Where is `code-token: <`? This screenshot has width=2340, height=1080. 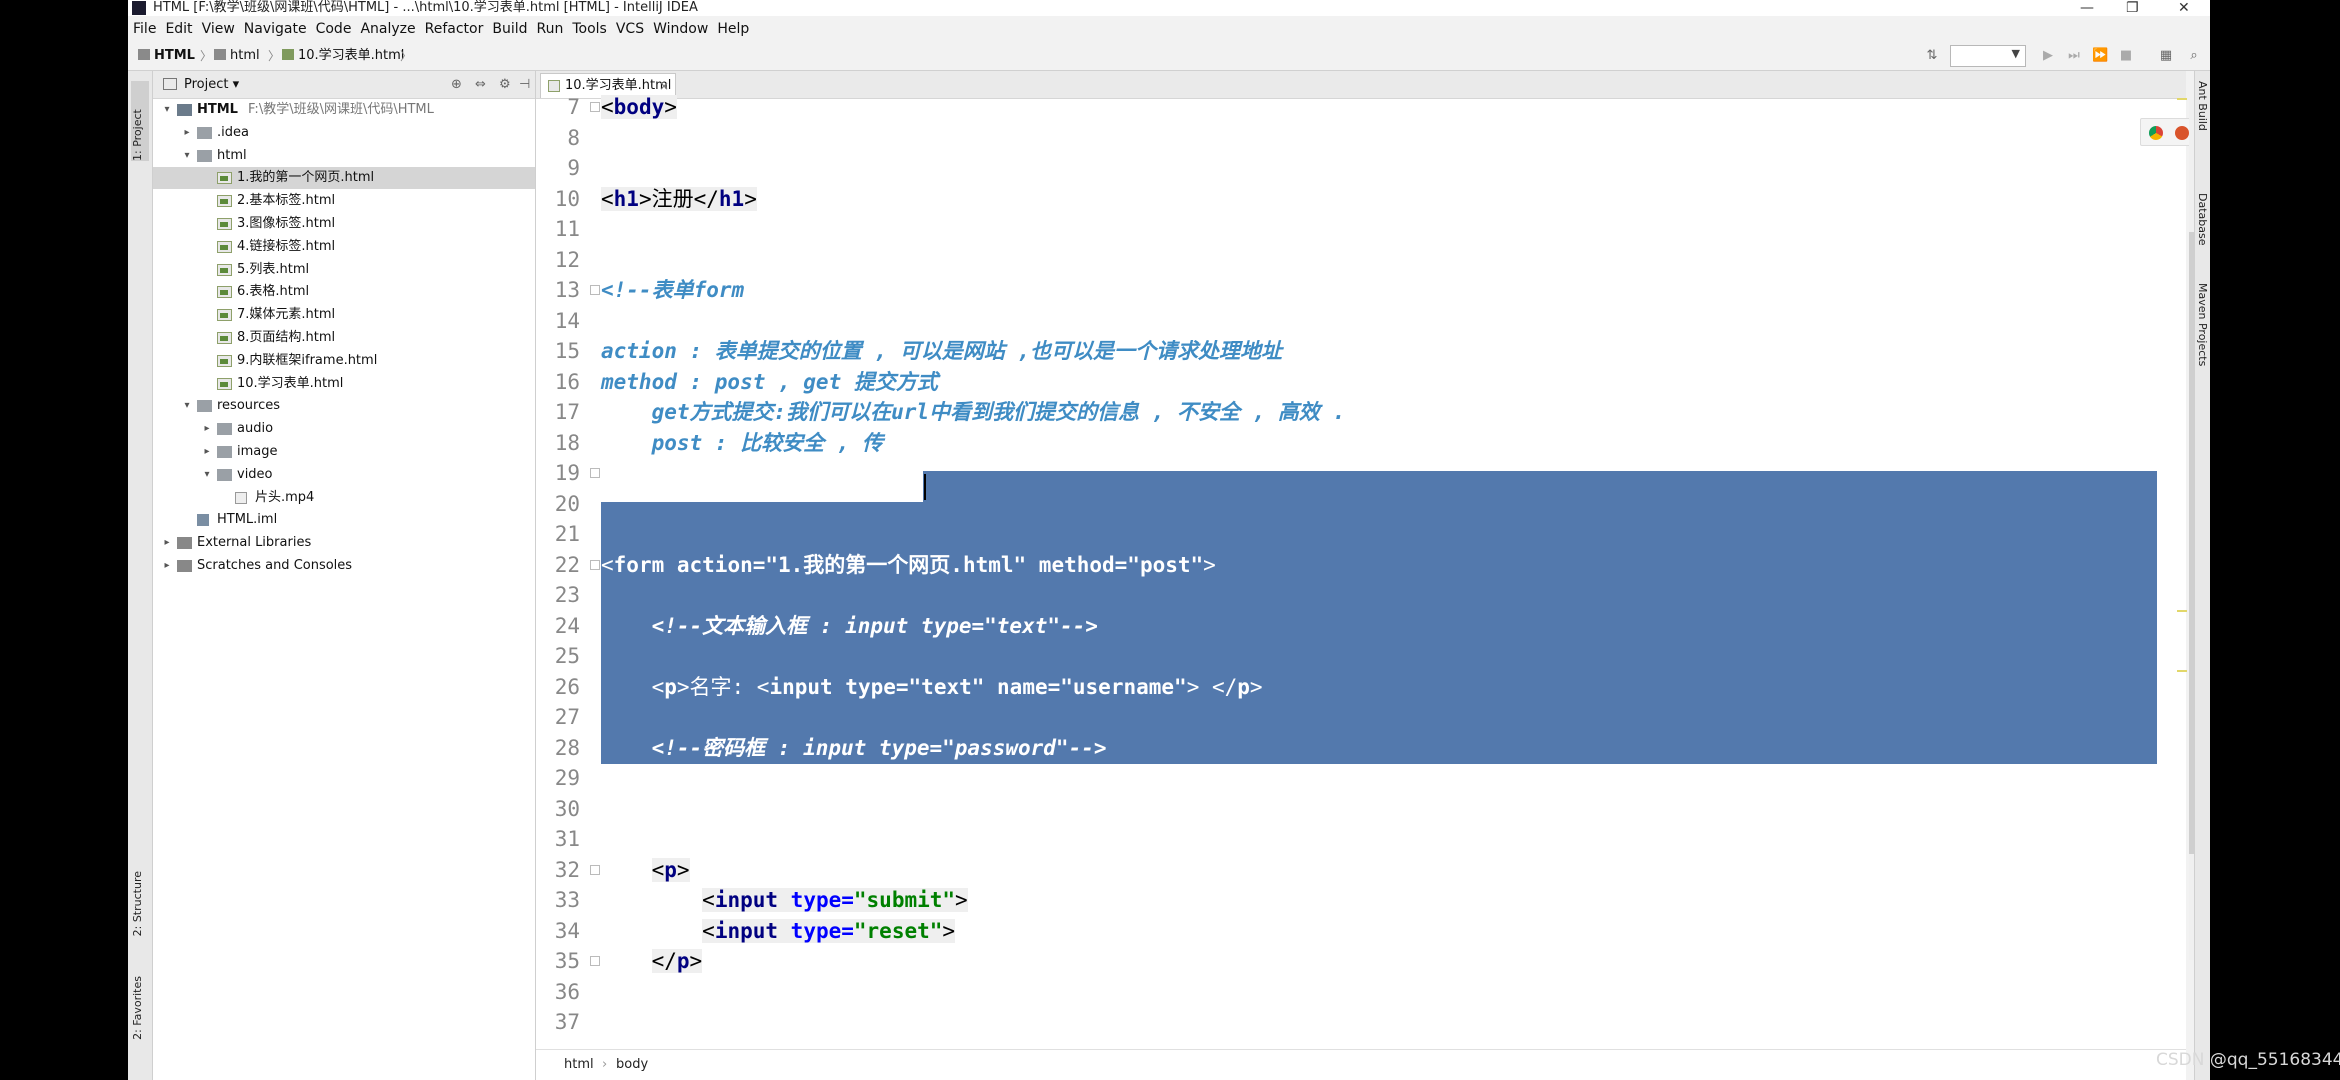 code-token: < is located at coordinates (633, 686).